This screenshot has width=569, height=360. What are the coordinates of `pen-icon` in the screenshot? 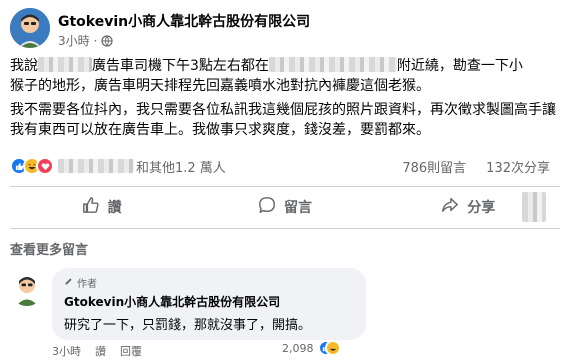 It's located at (68, 283).